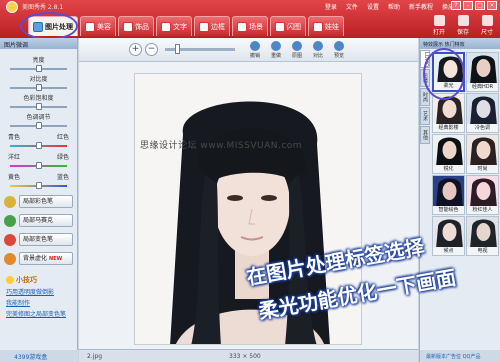 Image resolution: width=500 pixels, height=362 pixels. I want to click on menu-tutorial: 新手教程, so click(421, 6).